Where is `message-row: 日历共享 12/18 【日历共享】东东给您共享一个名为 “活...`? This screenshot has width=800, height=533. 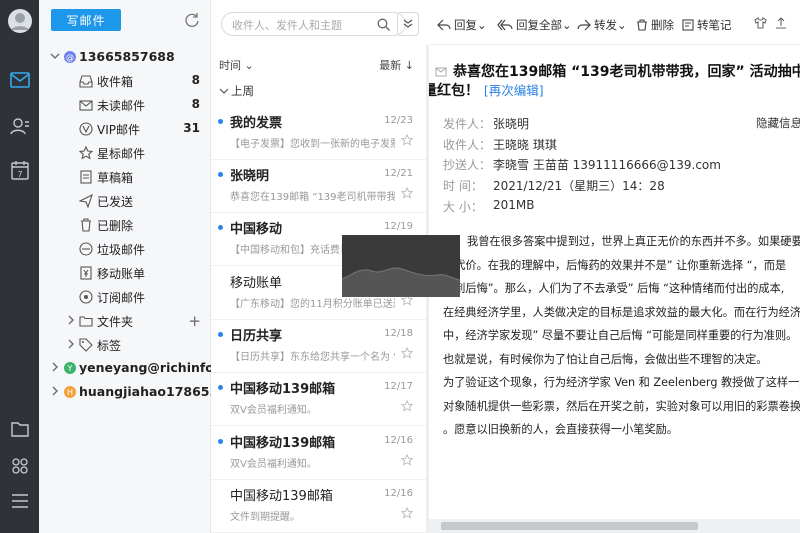 message-row: 日历共享 12/18 【日历共享】东东给您共享一个名为 “活... is located at coordinates (318, 346).